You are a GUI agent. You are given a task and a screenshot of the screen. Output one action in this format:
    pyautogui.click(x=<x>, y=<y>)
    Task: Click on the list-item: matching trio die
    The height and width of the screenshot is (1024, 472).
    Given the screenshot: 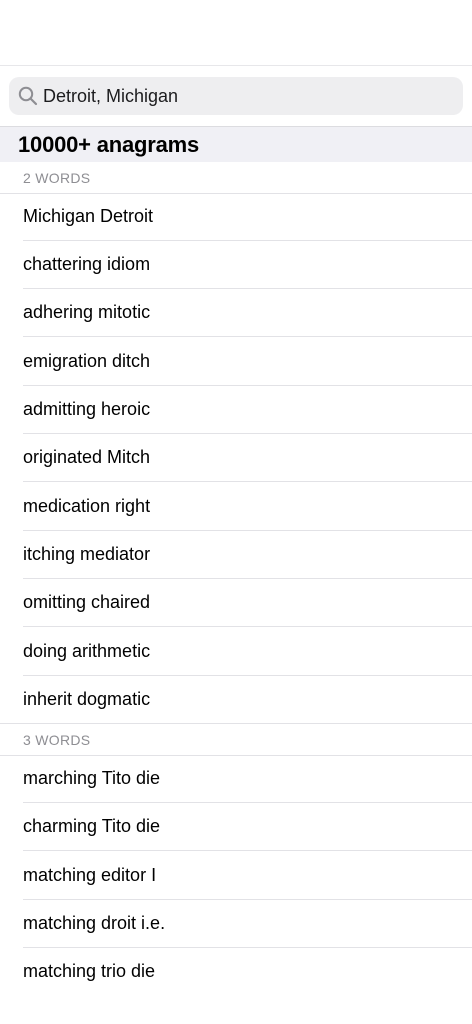 What is the action you would take?
    pyautogui.click(x=236, y=972)
    